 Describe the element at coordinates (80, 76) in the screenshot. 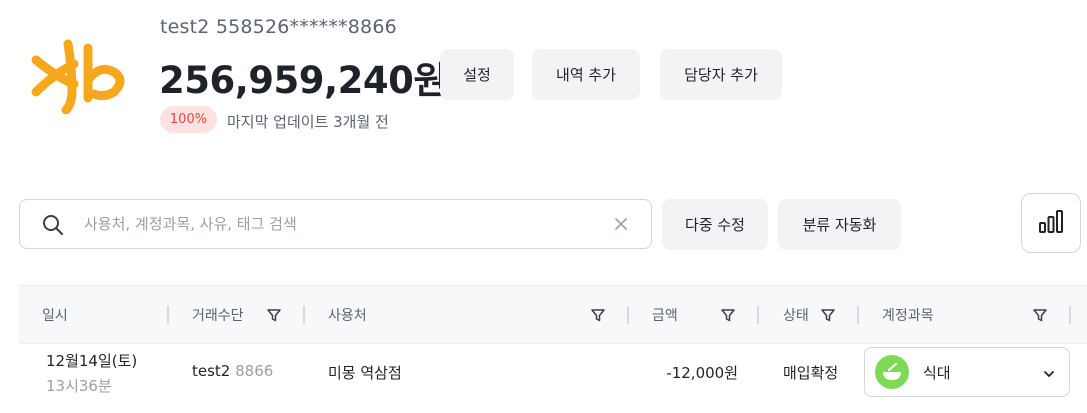

I see `kb-logo` at that location.